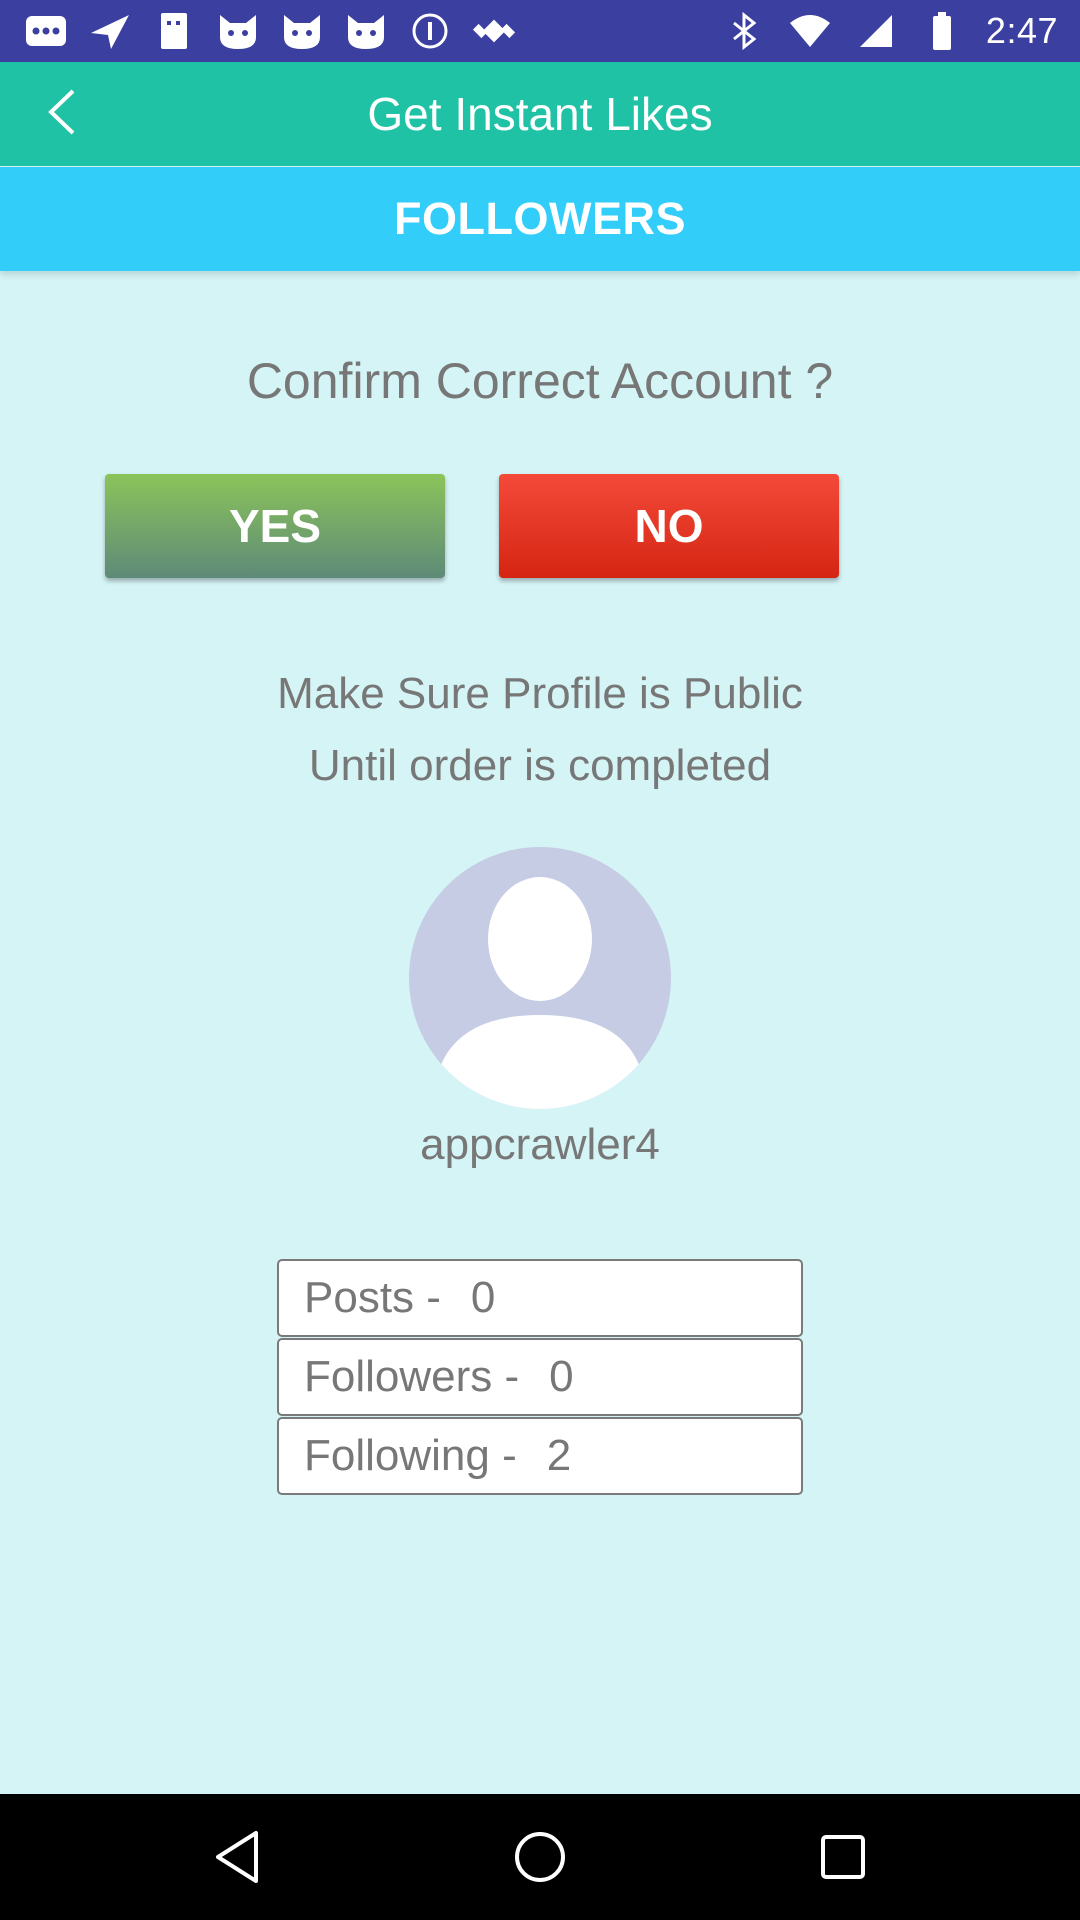 This screenshot has height=1920, width=1080. I want to click on notice-line-1: Make Sure Profile is Public, so click(540, 693).